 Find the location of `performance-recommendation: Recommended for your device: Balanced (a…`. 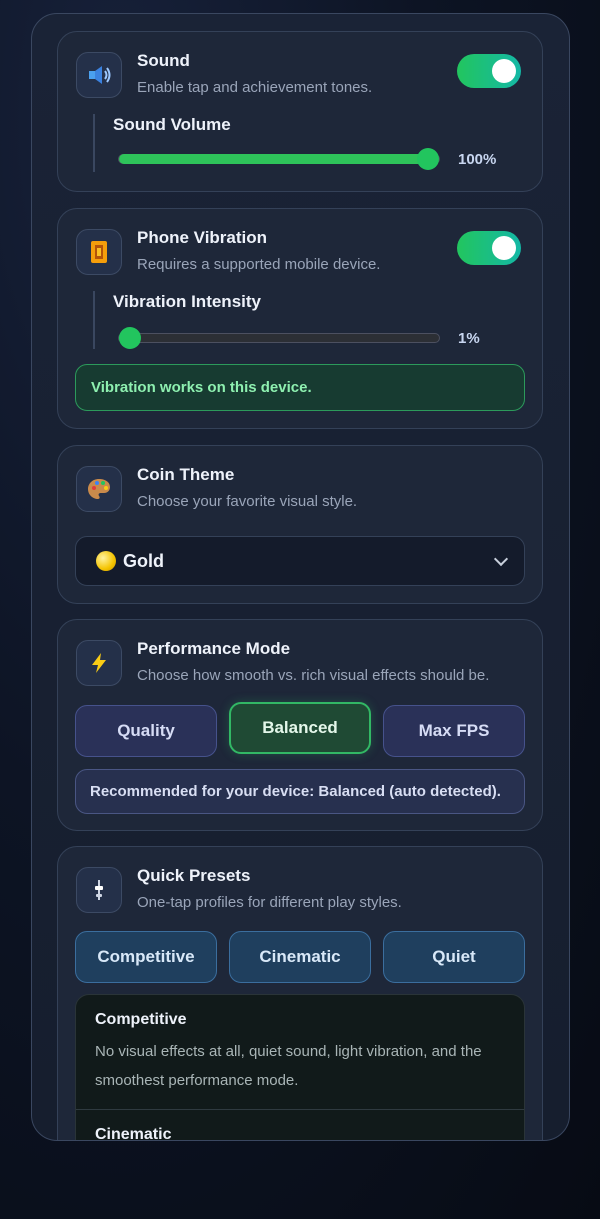

performance-recommendation: Recommended for your device: Balanced (a… is located at coordinates (300, 791).